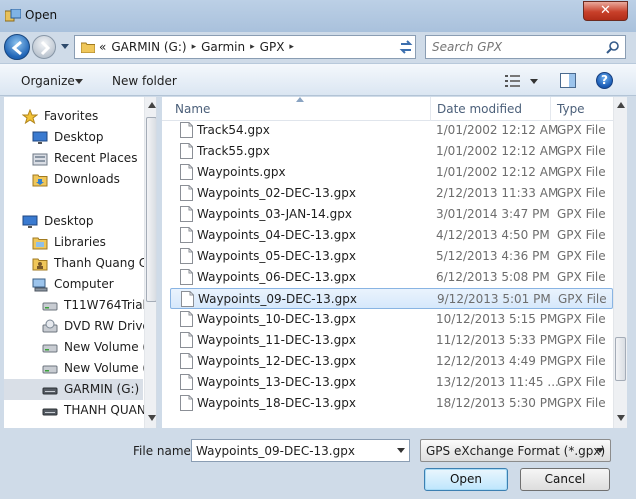  Describe the element at coordinates (493, 277) in the screenshot. I see `file-date: 6/12/2013 5:08 PM` at that location.